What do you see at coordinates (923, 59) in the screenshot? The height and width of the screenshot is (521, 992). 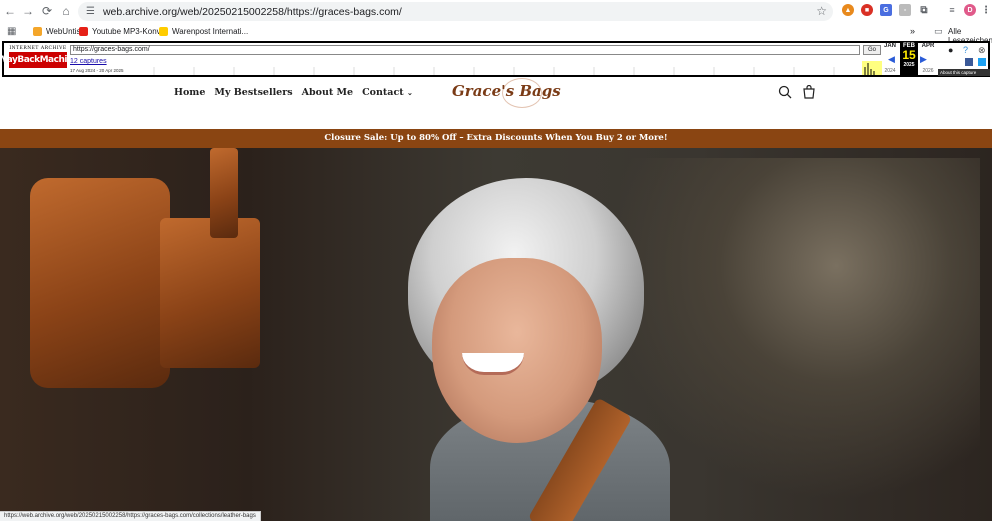 I see `next-capture-arrow-icon: ▶` at bounding box center [923, 59].